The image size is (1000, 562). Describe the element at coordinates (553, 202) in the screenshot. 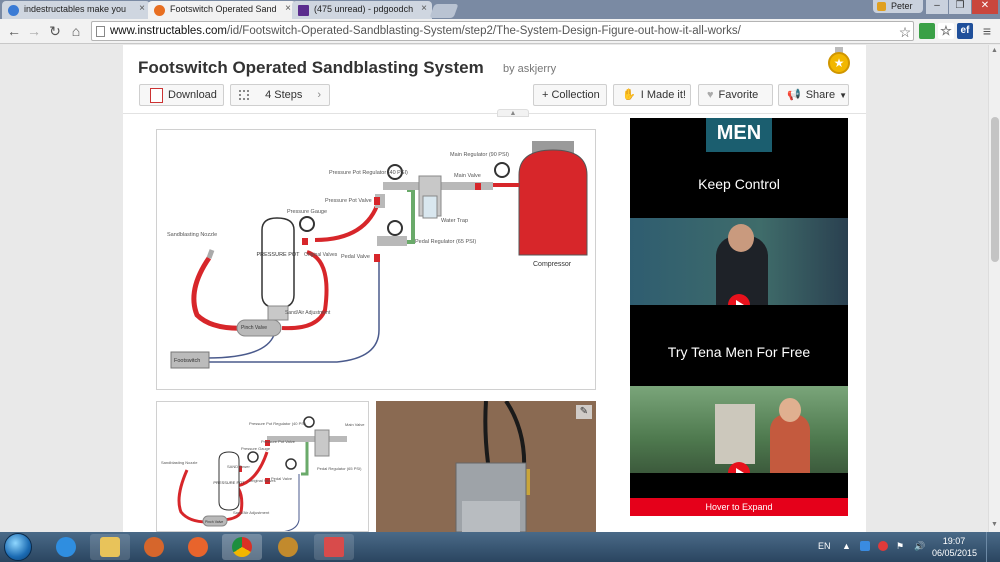

I see `compressor-tank` at that location.